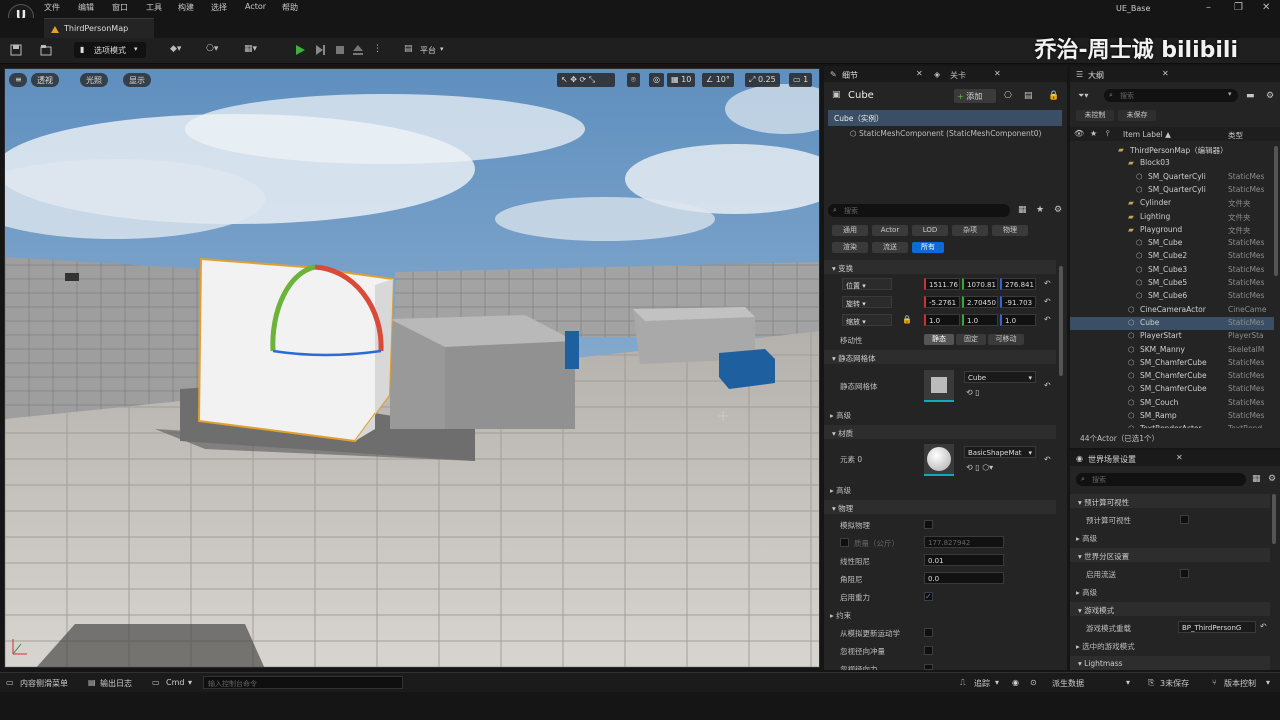 The height and width of the screenshot is (720, 1280). Describe the element at coordinates (1217, 627) in the screenshot. I see `game-mode-dropdown: BP_ThirdPersonG` at that location.